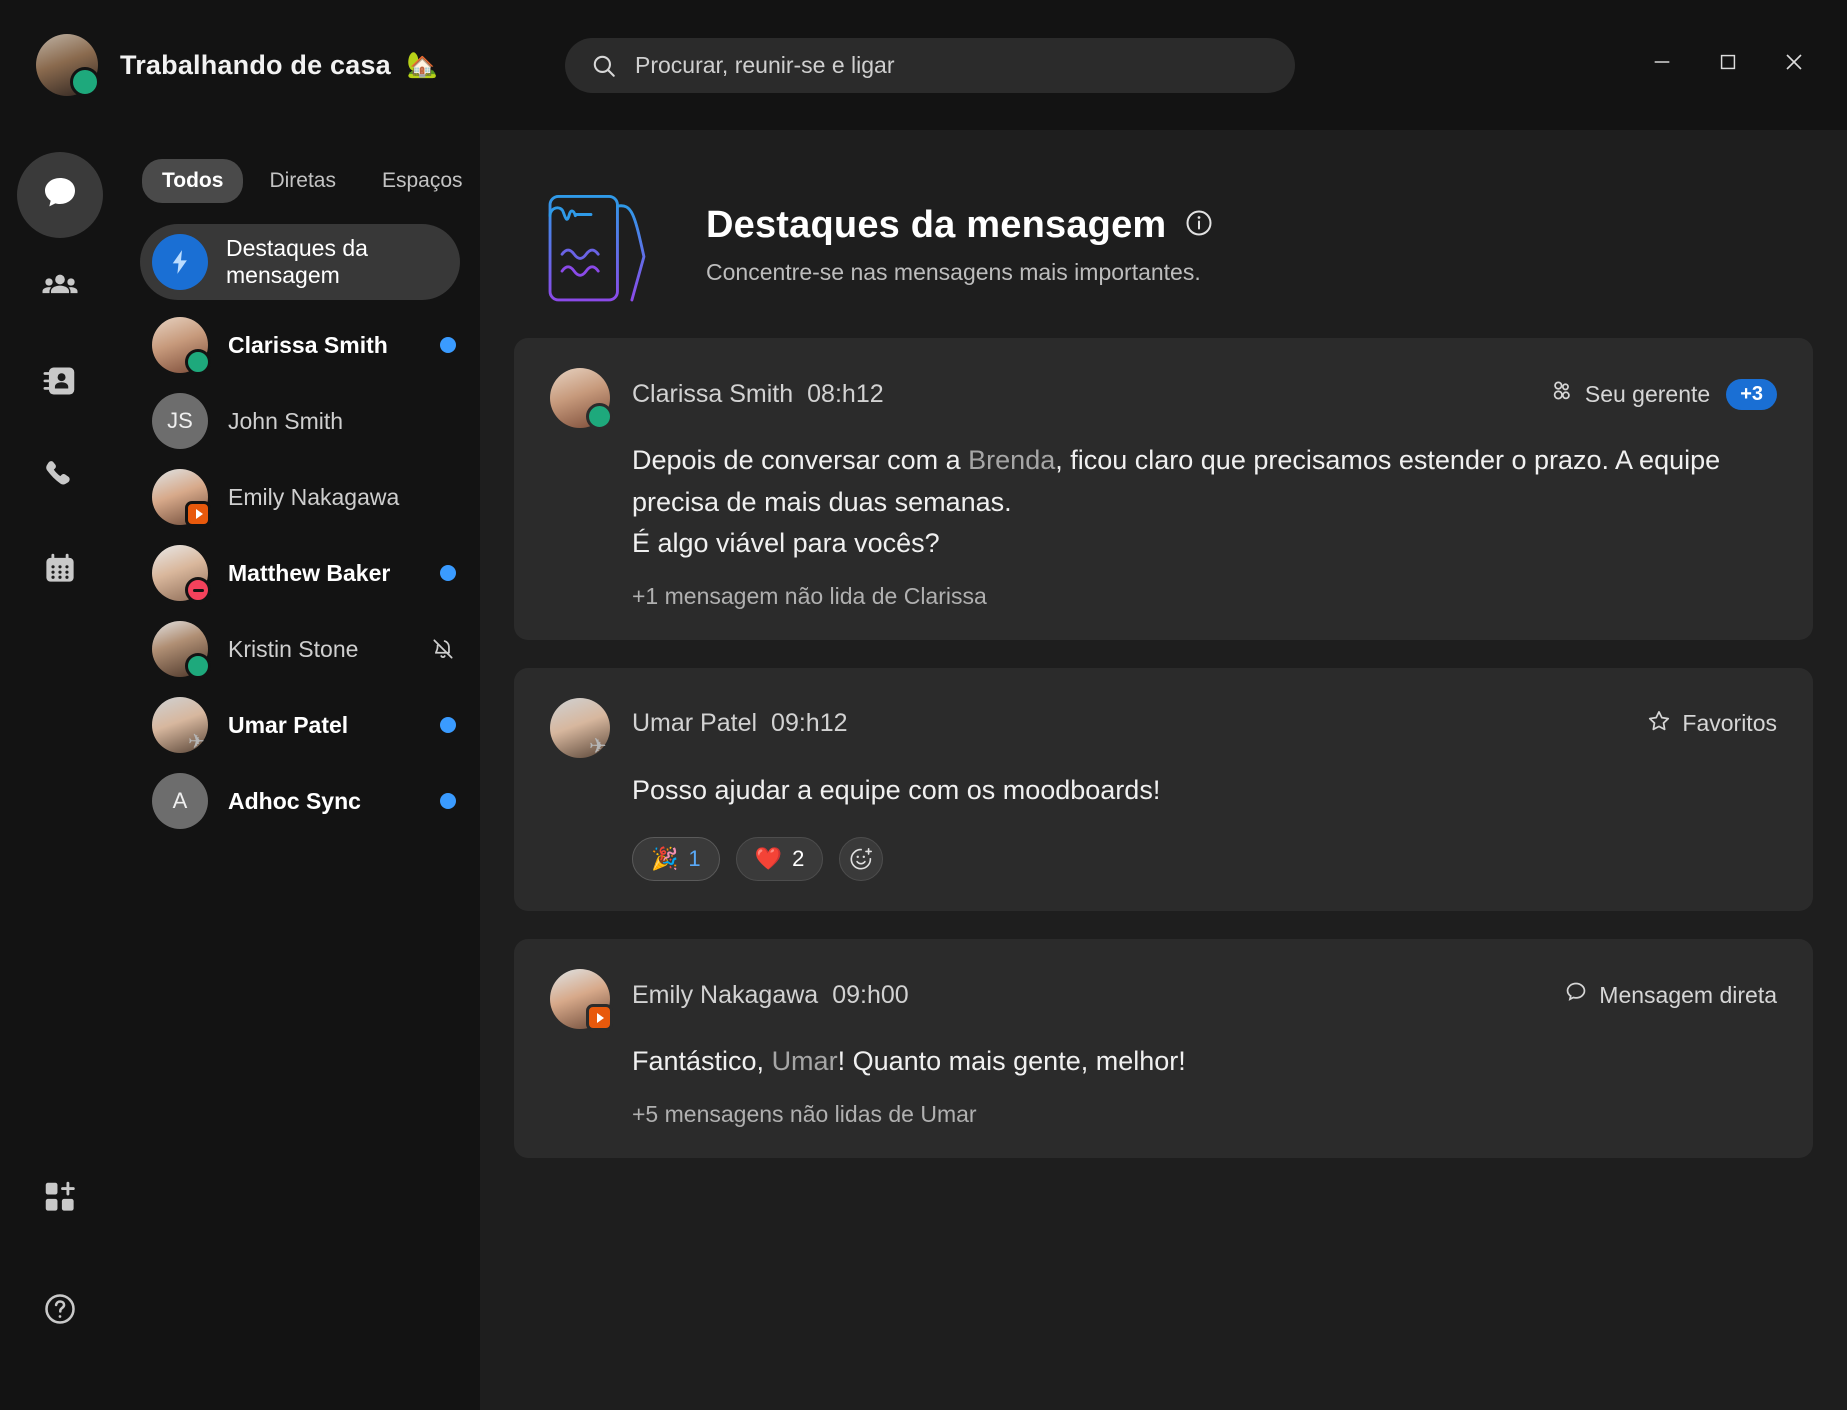  Describe the element at coordinates (1662, 62) in the screenshot. I see `minimize-button` at that location.